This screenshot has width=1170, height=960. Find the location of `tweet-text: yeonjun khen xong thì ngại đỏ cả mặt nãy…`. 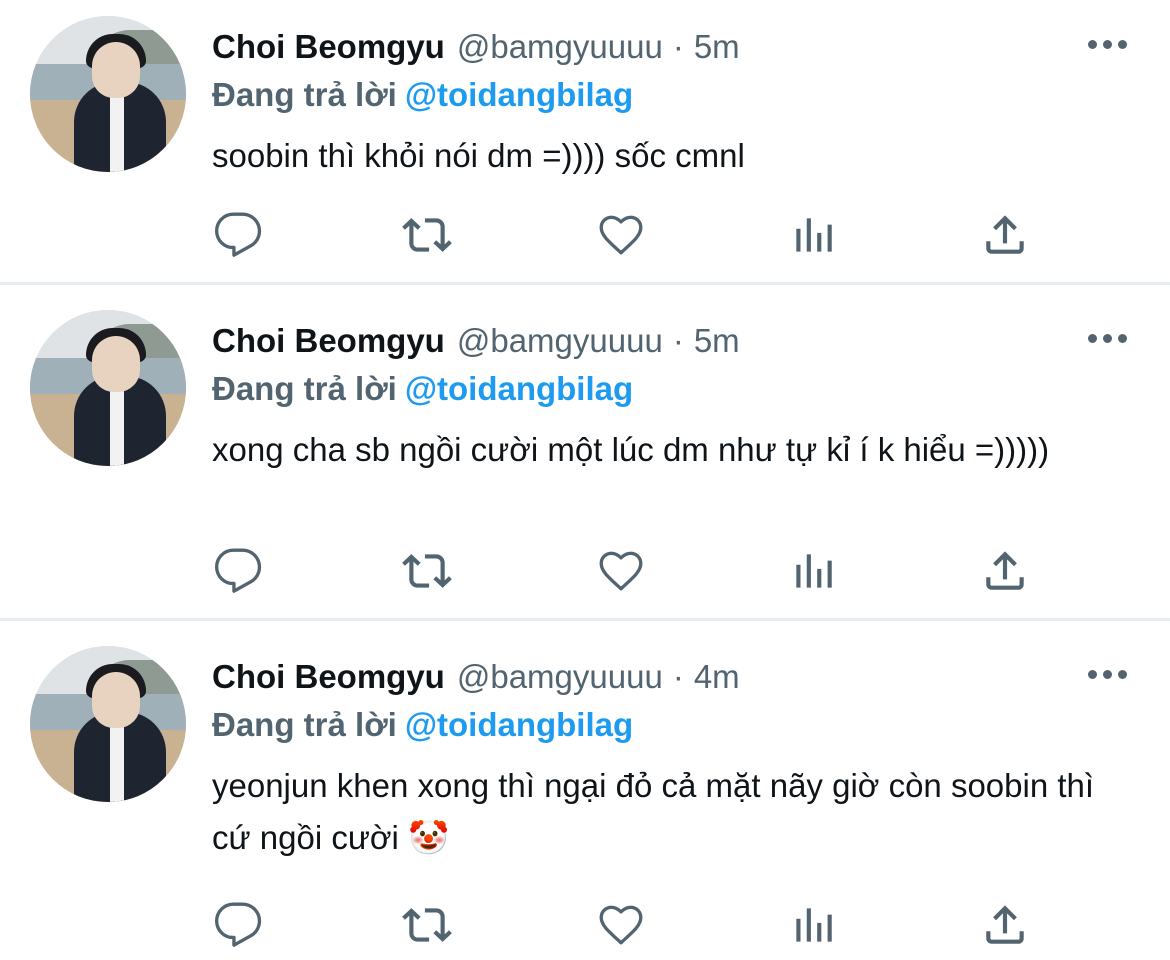

tweet-text: yeonjun khen xong thì ngại đỏ cả mặt nãy… is located at coordinates (653, 811).